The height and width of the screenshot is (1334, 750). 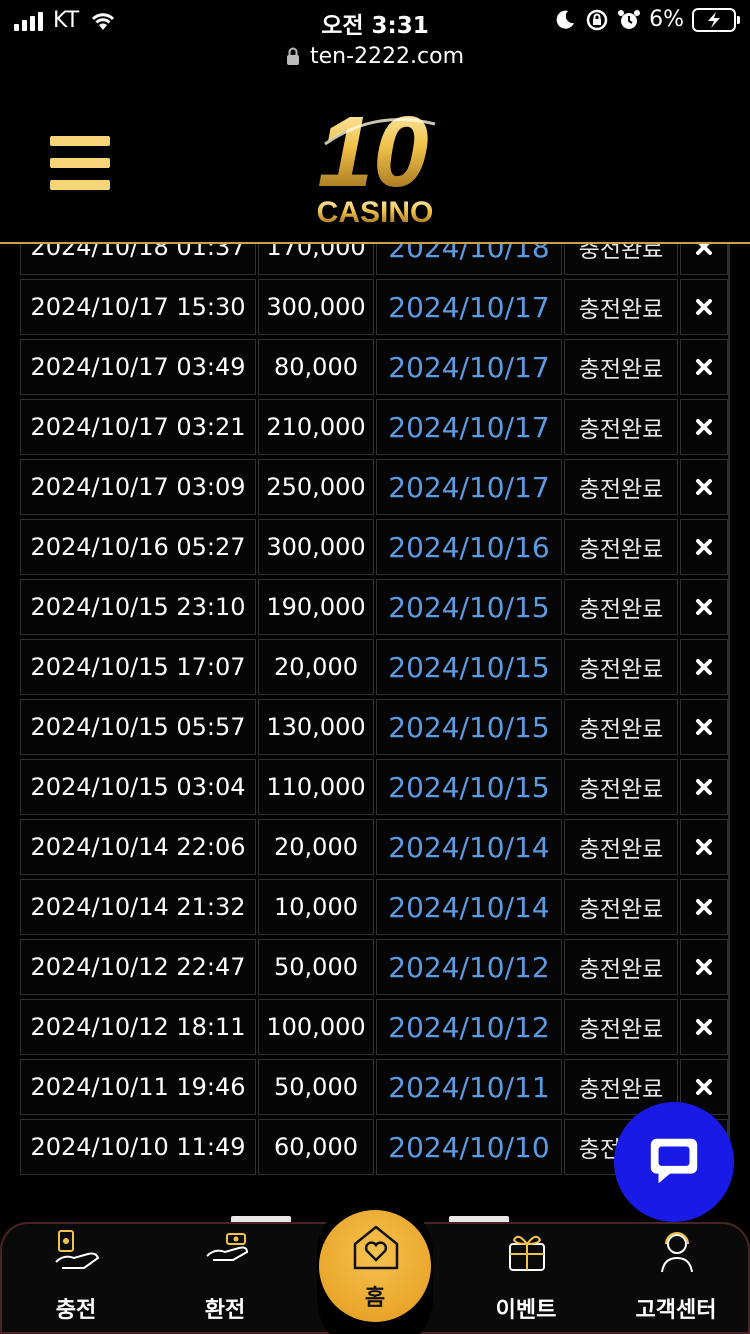 What do you see at coordinates (225, 1310) in the screenshot?
I see `nav-exchange-label: 환전` at bounding box center [225, 1310].